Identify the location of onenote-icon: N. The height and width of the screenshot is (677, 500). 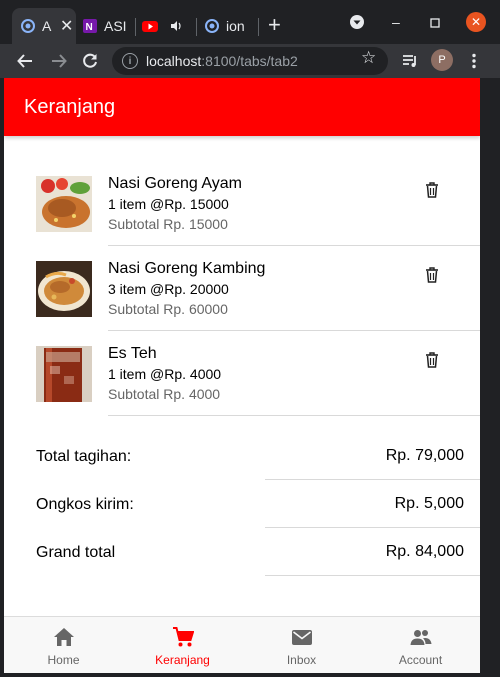
(90, 26).